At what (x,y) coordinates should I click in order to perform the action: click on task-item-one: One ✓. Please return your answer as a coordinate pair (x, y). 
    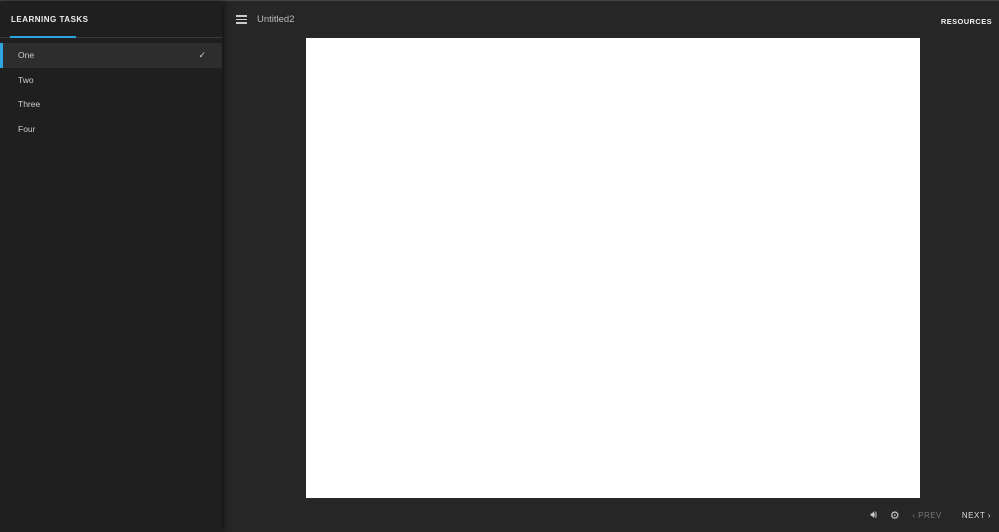
    Looking at the image, I should click on (111, 55).